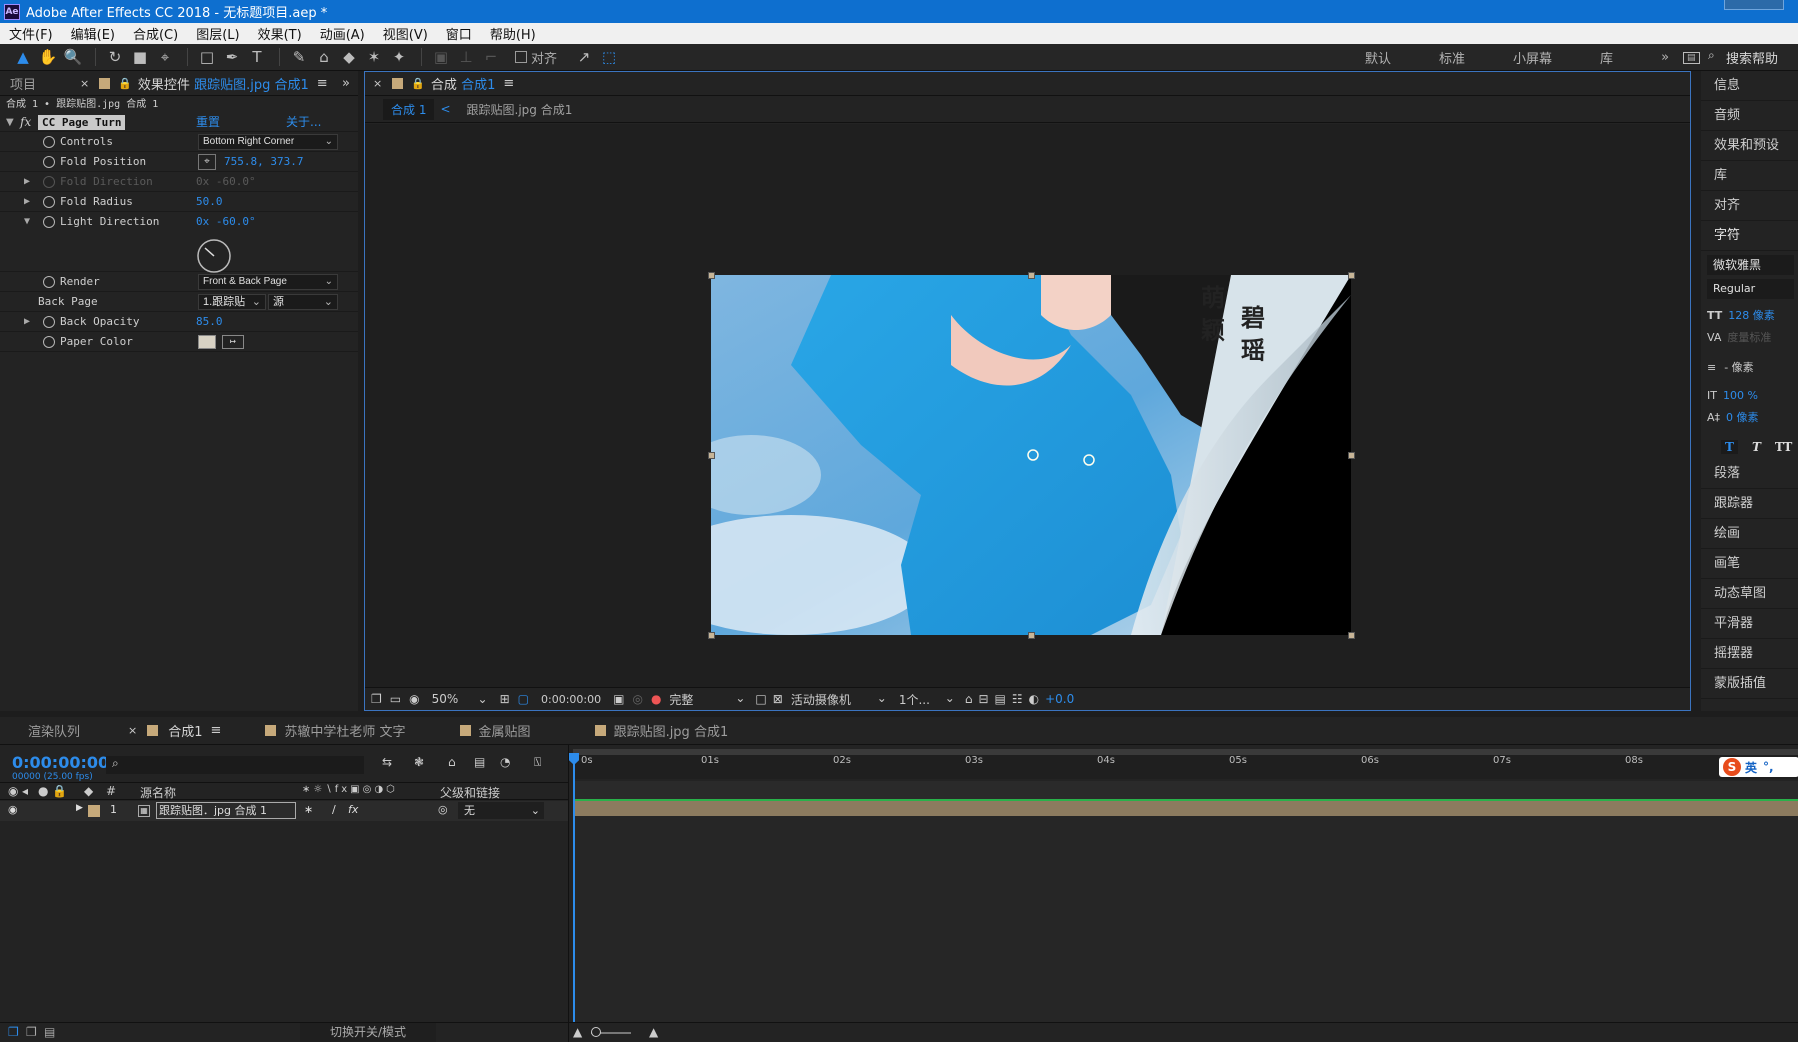  Describe the element at coordinates (346, 83) in the screenshot. I see `expand-panels-icon: »` at that location.